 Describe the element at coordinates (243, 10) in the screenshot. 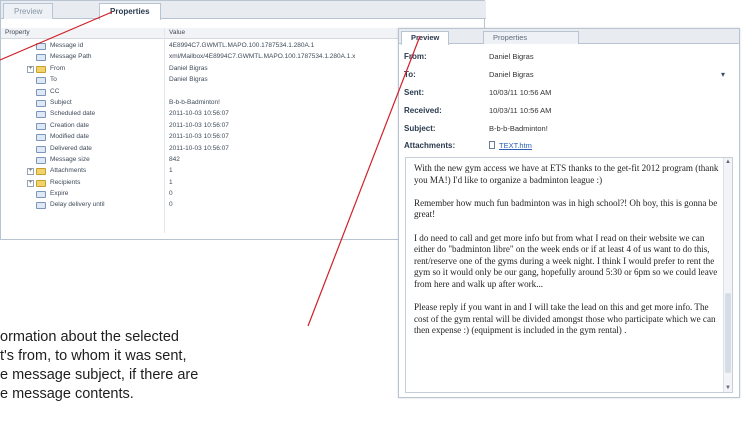

I see `properties-tab-bar: Preview Properties` at that location.